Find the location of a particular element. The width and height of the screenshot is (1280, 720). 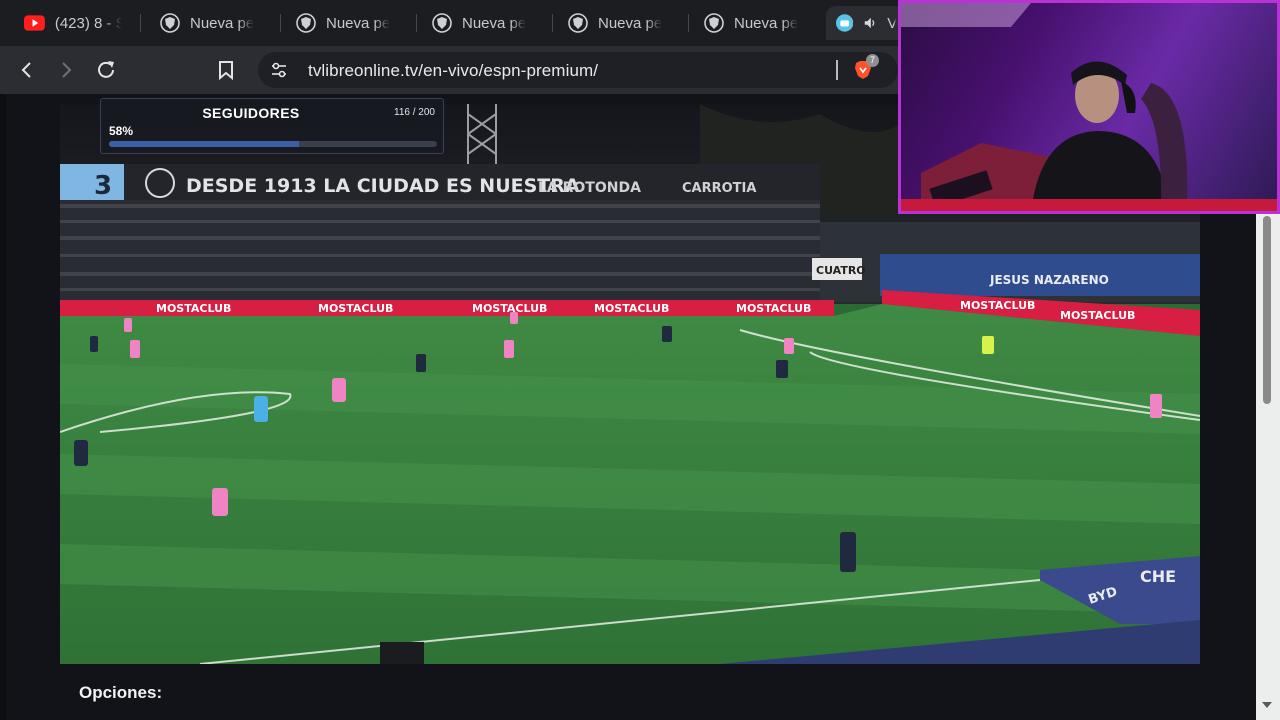

tab-new-5: Nueva pe is located at coordinates (757, 23).